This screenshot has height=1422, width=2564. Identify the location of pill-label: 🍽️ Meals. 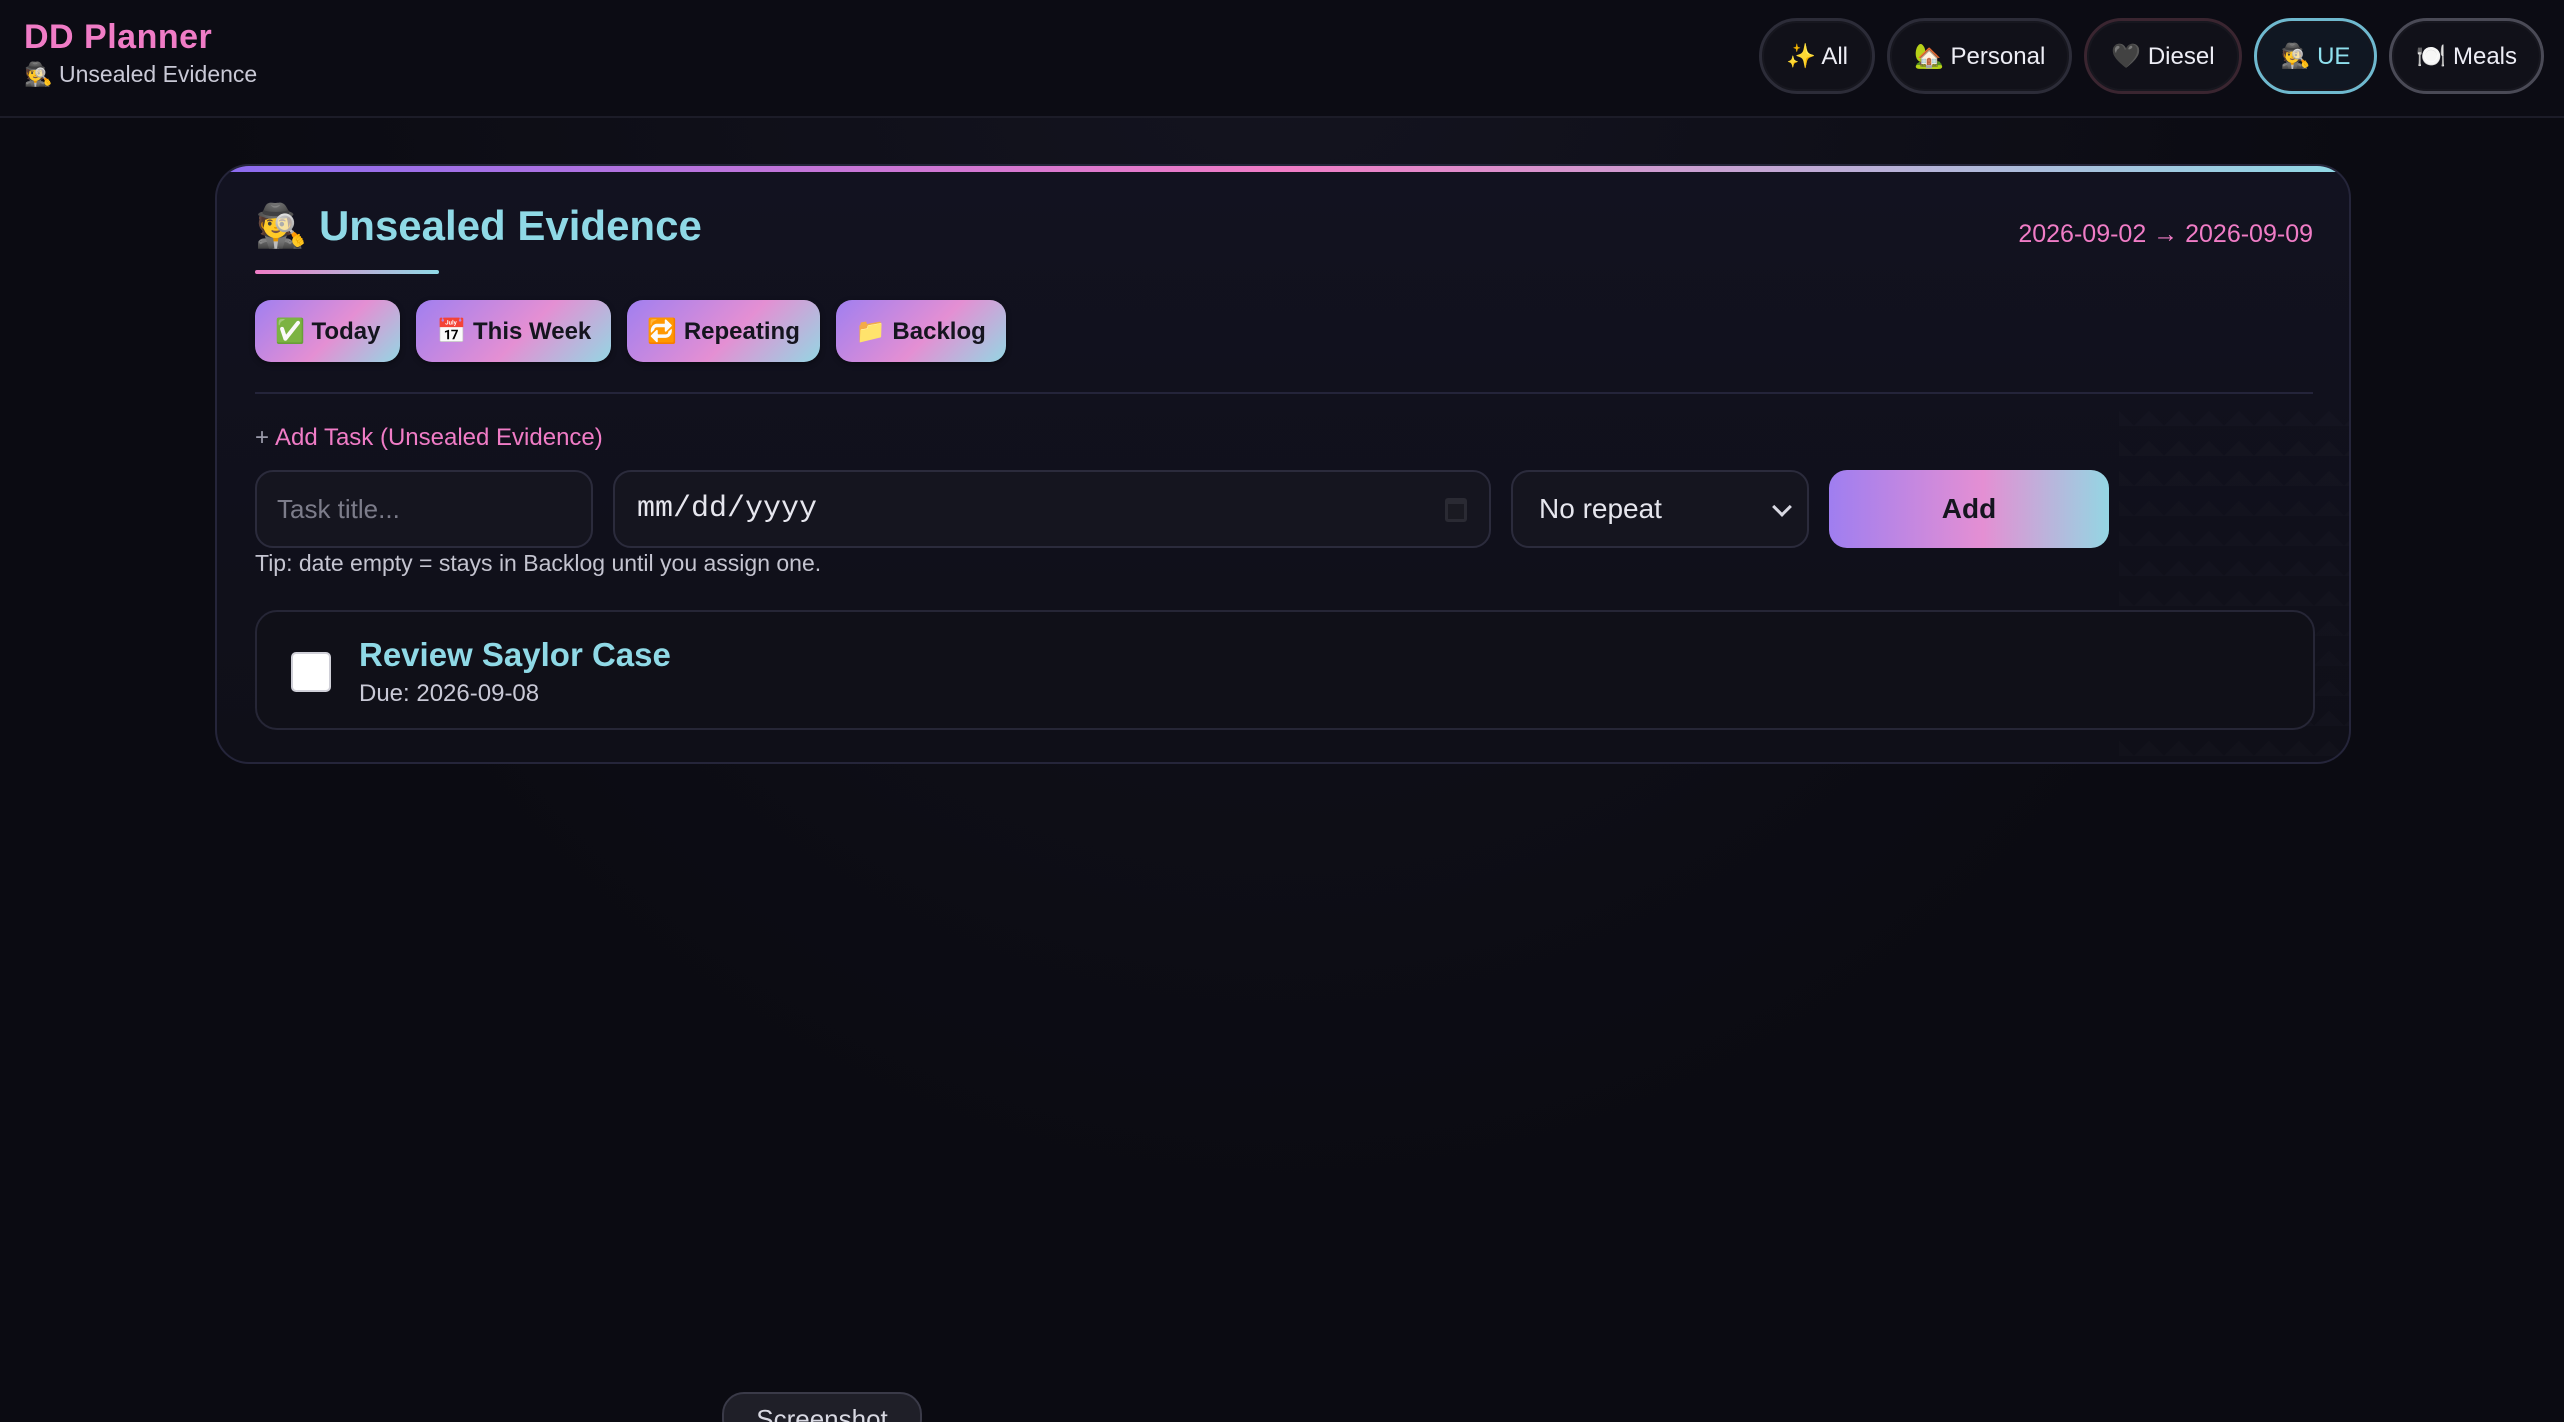
(2466, 56).